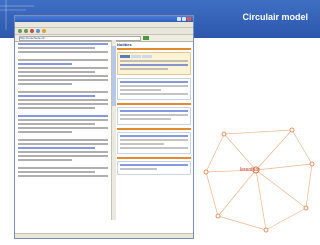 The image size is (320, 245). Describe the element at coordinates (179, 19) in the screenshot. I see `minimize-icon` at that location.